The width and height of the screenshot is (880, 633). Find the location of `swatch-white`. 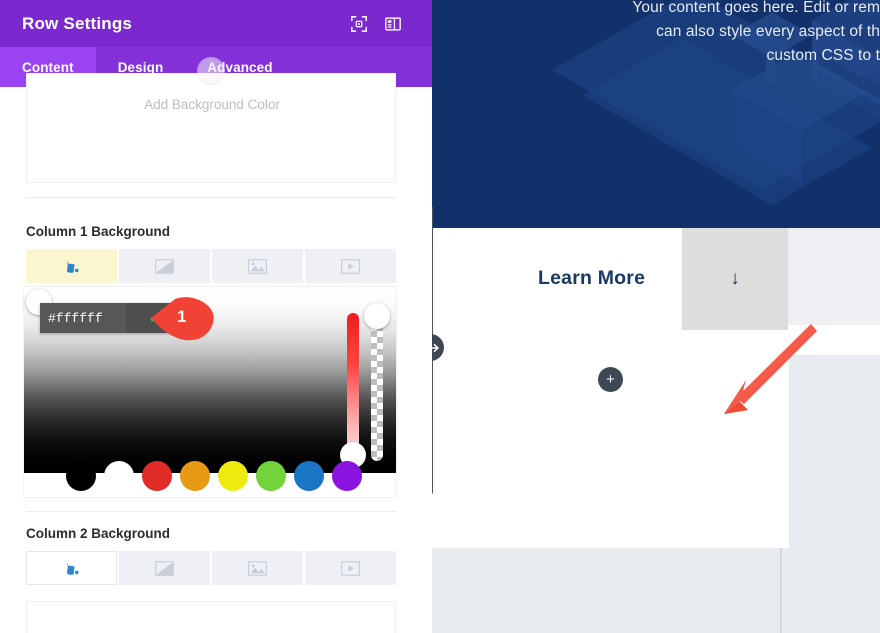

swatch-white is located at coordinates (119, 476).